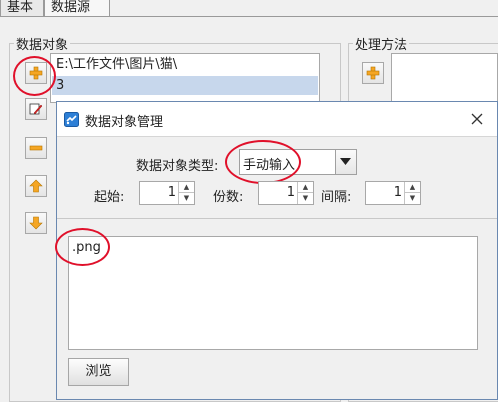 This screenshot has width=498, height=402. I want to click on browse-button-label: 浏览, so click(98, 371).